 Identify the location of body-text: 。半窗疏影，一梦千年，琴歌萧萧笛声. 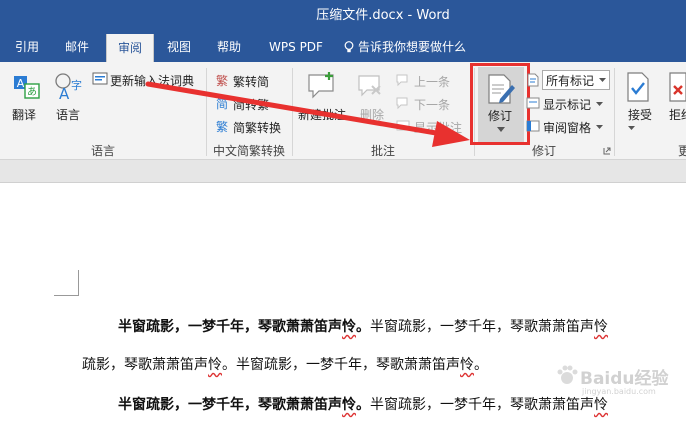
(341, 365).